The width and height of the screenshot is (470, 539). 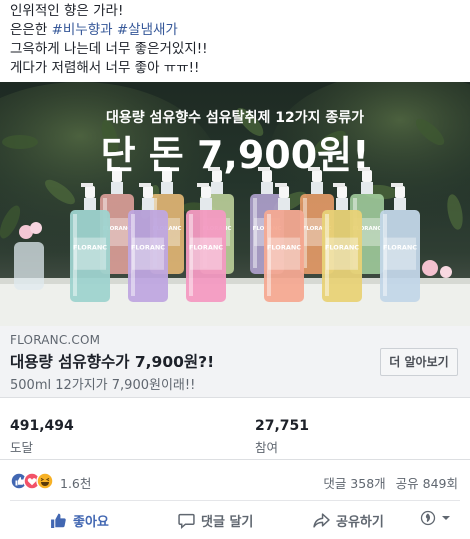 I want to click on ad-subtitle: 대용량 섬유향수 섬유탈취제 12가지 종류가, so click(x=235, y=117).